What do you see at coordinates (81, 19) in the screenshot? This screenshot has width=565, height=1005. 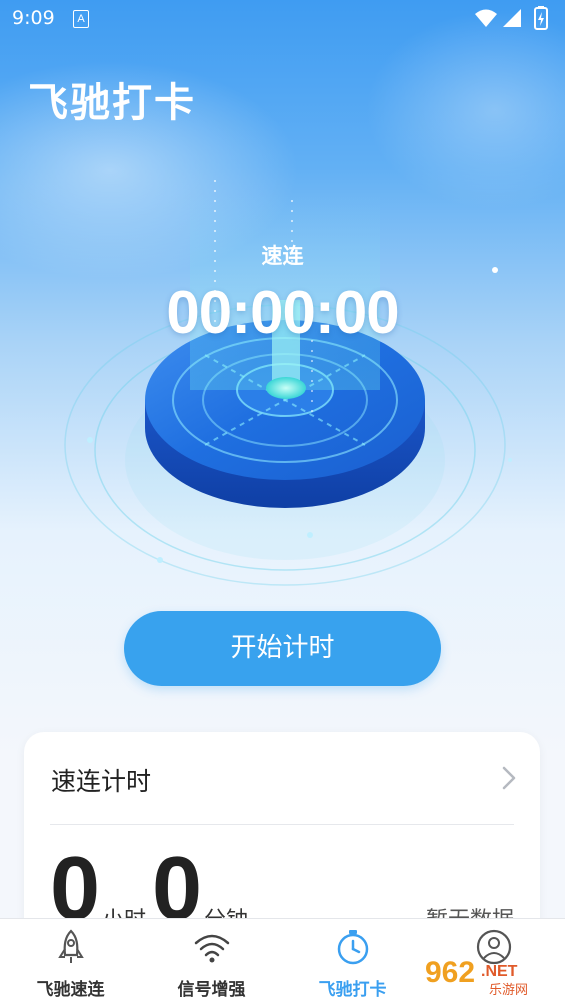 I see `notification-icon: A` at bounding box center [81, 19].